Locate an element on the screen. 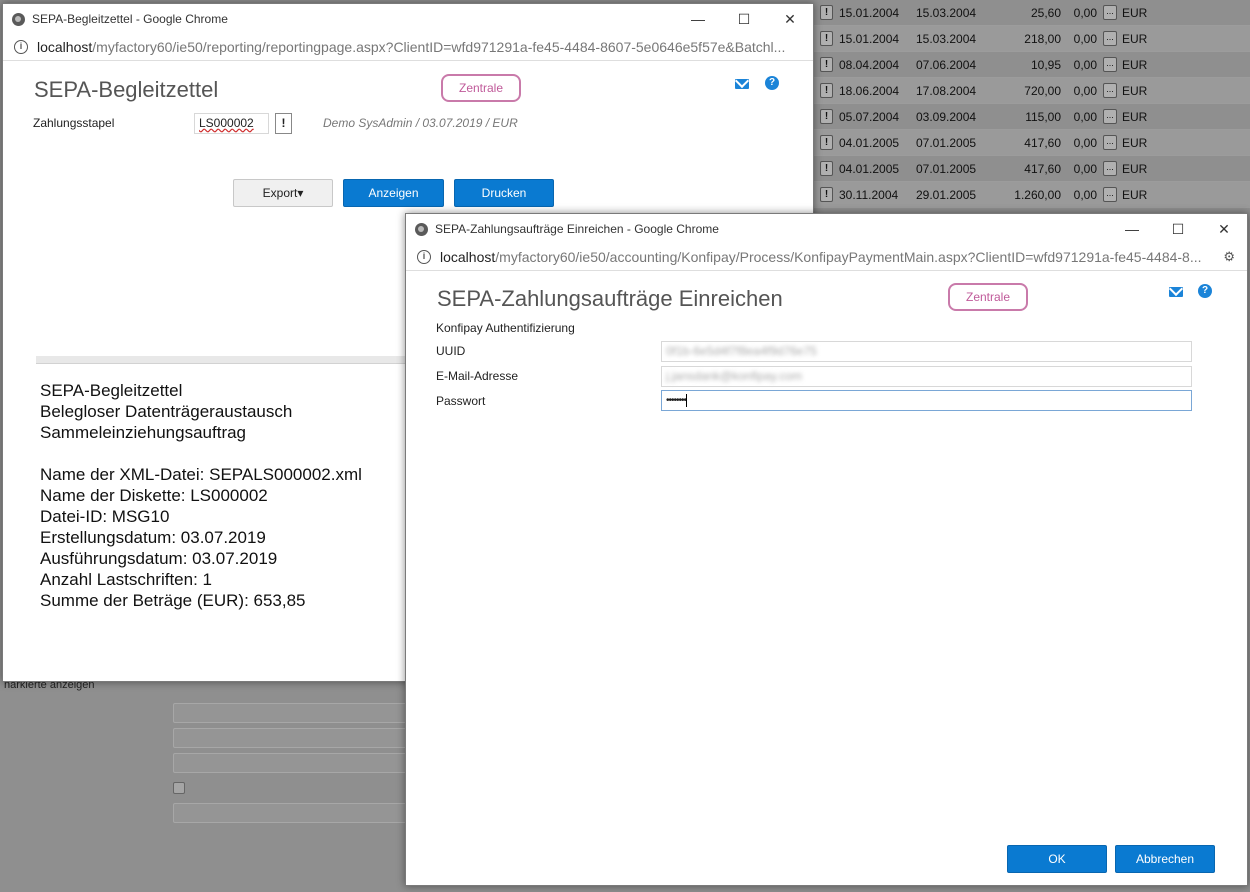  row-date1: 30.11.2004 is located at coordinates (869, 194).